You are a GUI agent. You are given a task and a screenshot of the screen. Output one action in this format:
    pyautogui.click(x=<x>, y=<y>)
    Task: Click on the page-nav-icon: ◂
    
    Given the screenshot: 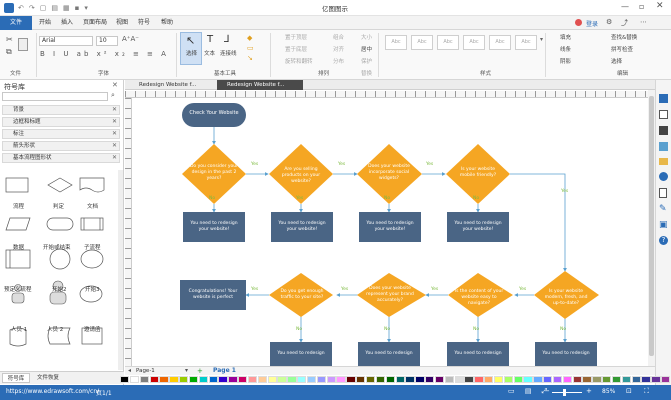 What is the action you would take?
    pyautogui.click(x=129, y=370)
    